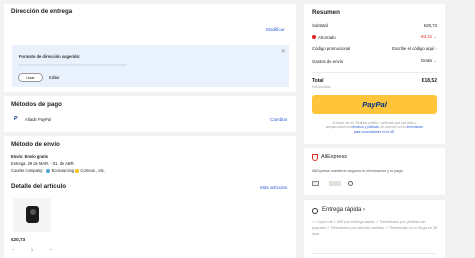 The height and width of the screenshot is (258, 475). What do you see at coordinates (314, 37) in the screenshot?
I see `saved-icon` at bounding box center [314, 37].